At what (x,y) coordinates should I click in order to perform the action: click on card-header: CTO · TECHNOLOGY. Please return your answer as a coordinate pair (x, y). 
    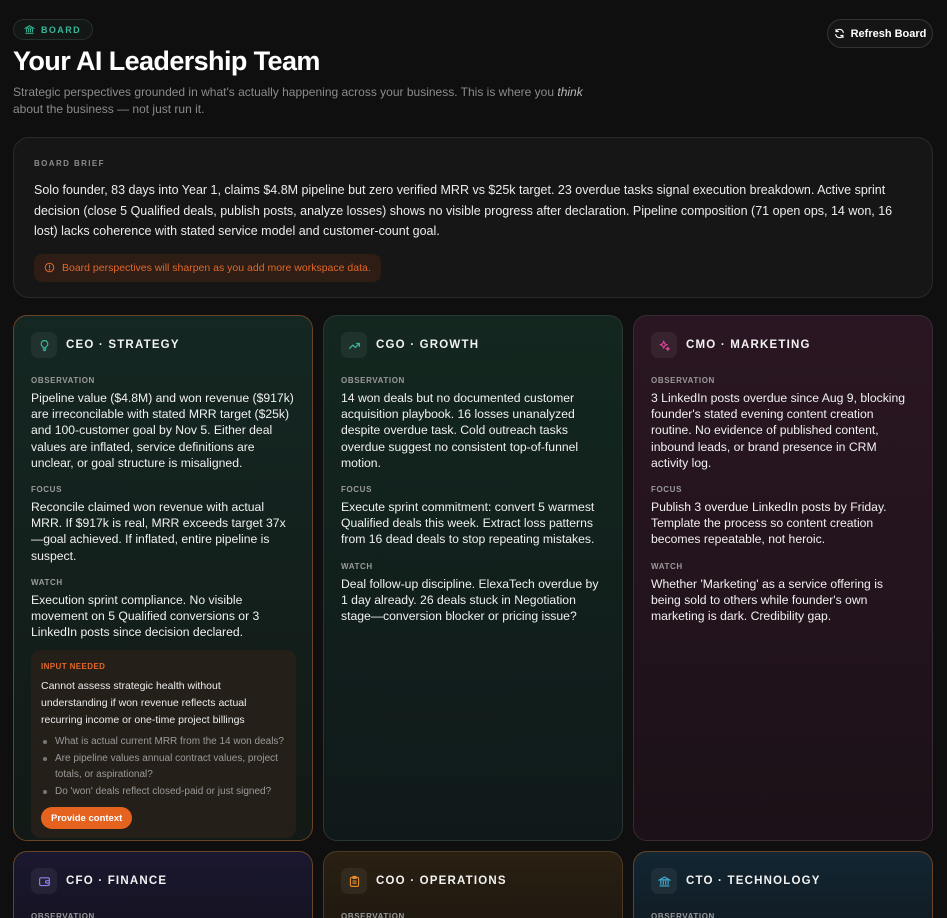
    Looking at the image, I should click on (783, 881).